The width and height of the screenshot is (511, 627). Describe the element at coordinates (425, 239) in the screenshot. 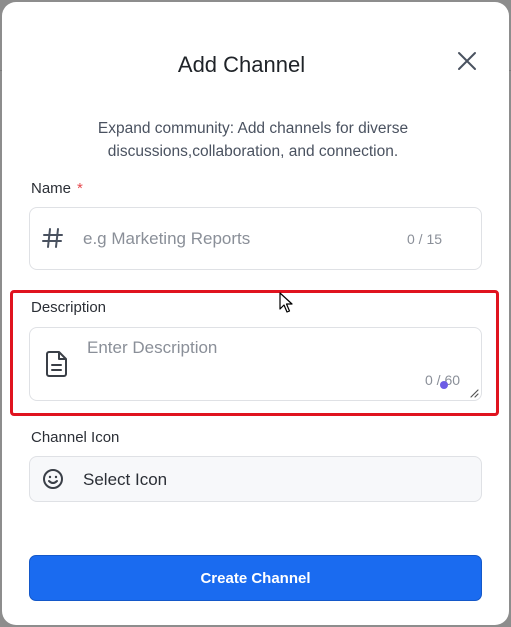

I see `name-char-counter: 0 / 15` at that location.